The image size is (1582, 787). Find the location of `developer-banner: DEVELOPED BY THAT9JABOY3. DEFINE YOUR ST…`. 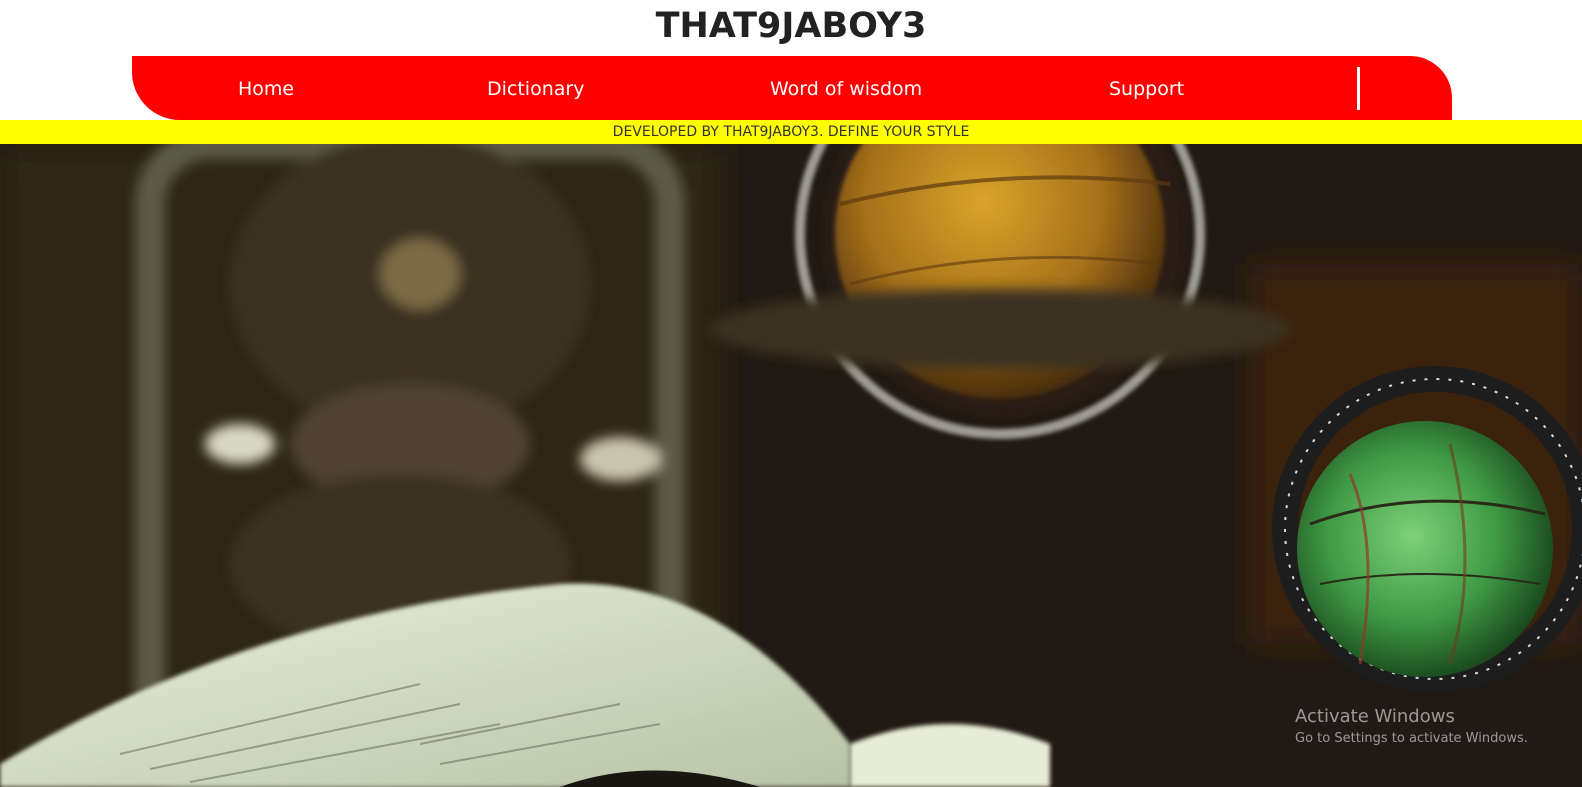

developer-banner: DEVELOPED BY THAT9JABOY3. DEFINE YOUR ST… is located at coordinates (791, 132).